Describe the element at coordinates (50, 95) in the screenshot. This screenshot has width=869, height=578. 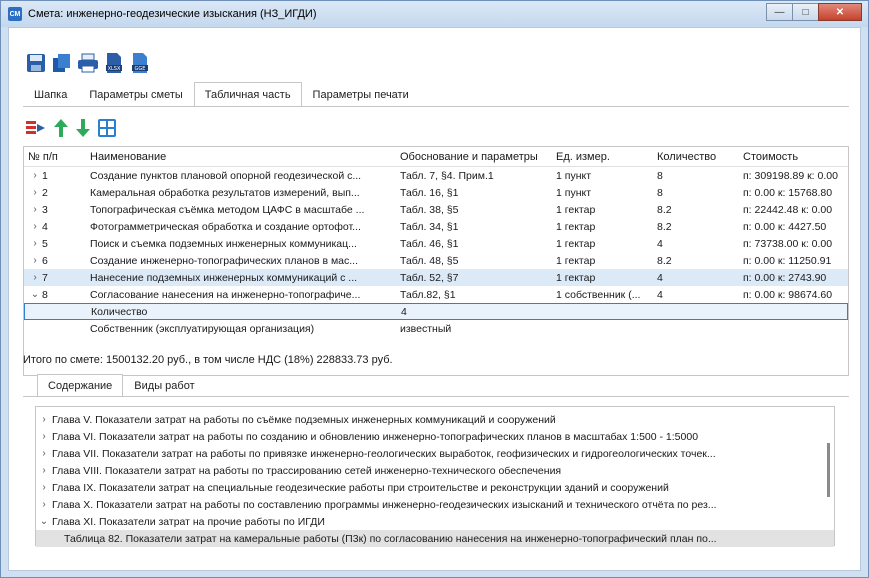
I see `tab-header: Шапка` at that location.